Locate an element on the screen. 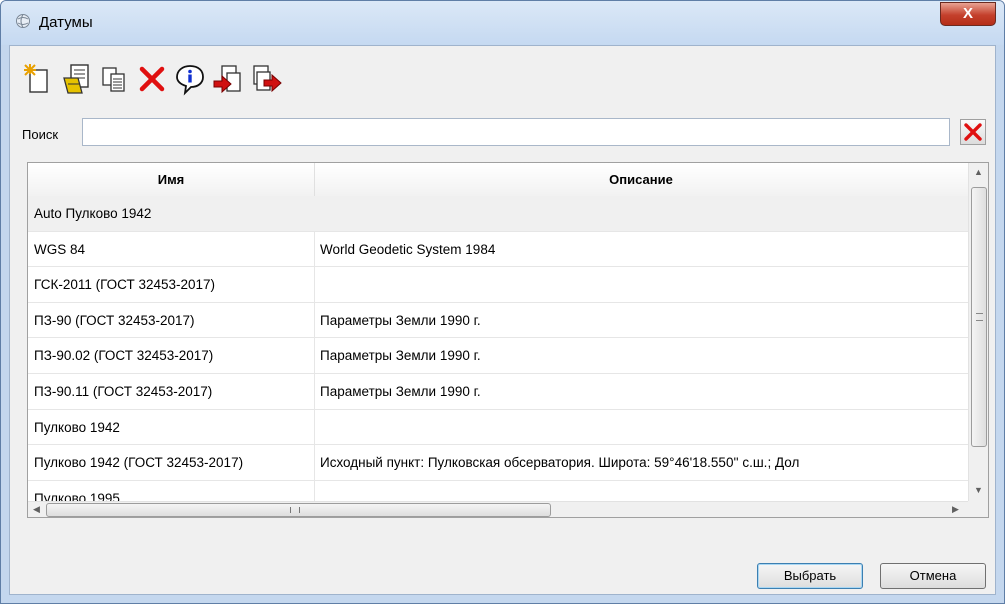  scroll-left-icon: ◀ is located at coordinates (36, 509).